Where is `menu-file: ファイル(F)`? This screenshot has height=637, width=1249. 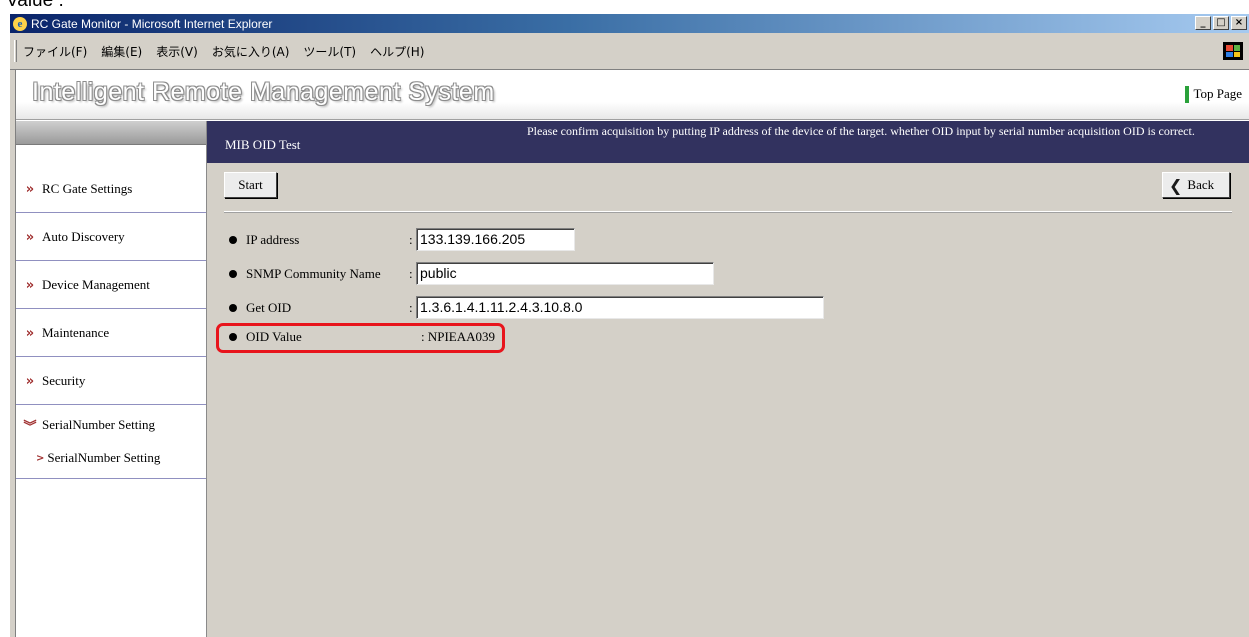 menu-file: ファイル(F) is located at coordinates (55, 51).